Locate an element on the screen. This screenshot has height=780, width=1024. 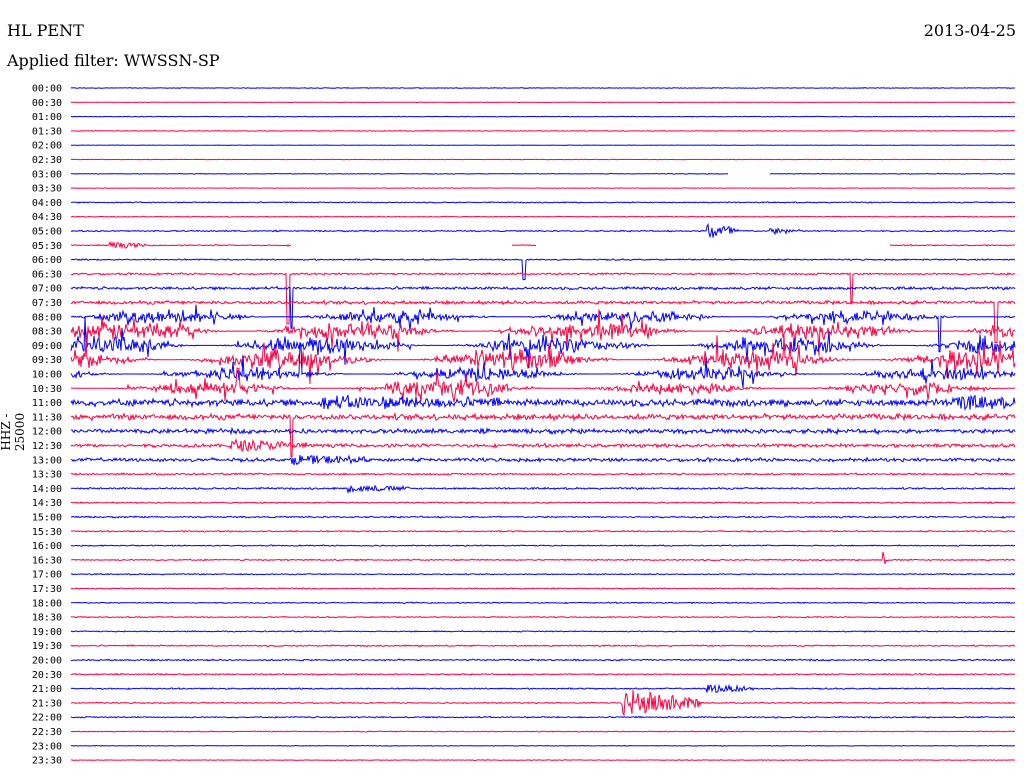
row-time-label: 19:00 is located at coordinates (47, 632).